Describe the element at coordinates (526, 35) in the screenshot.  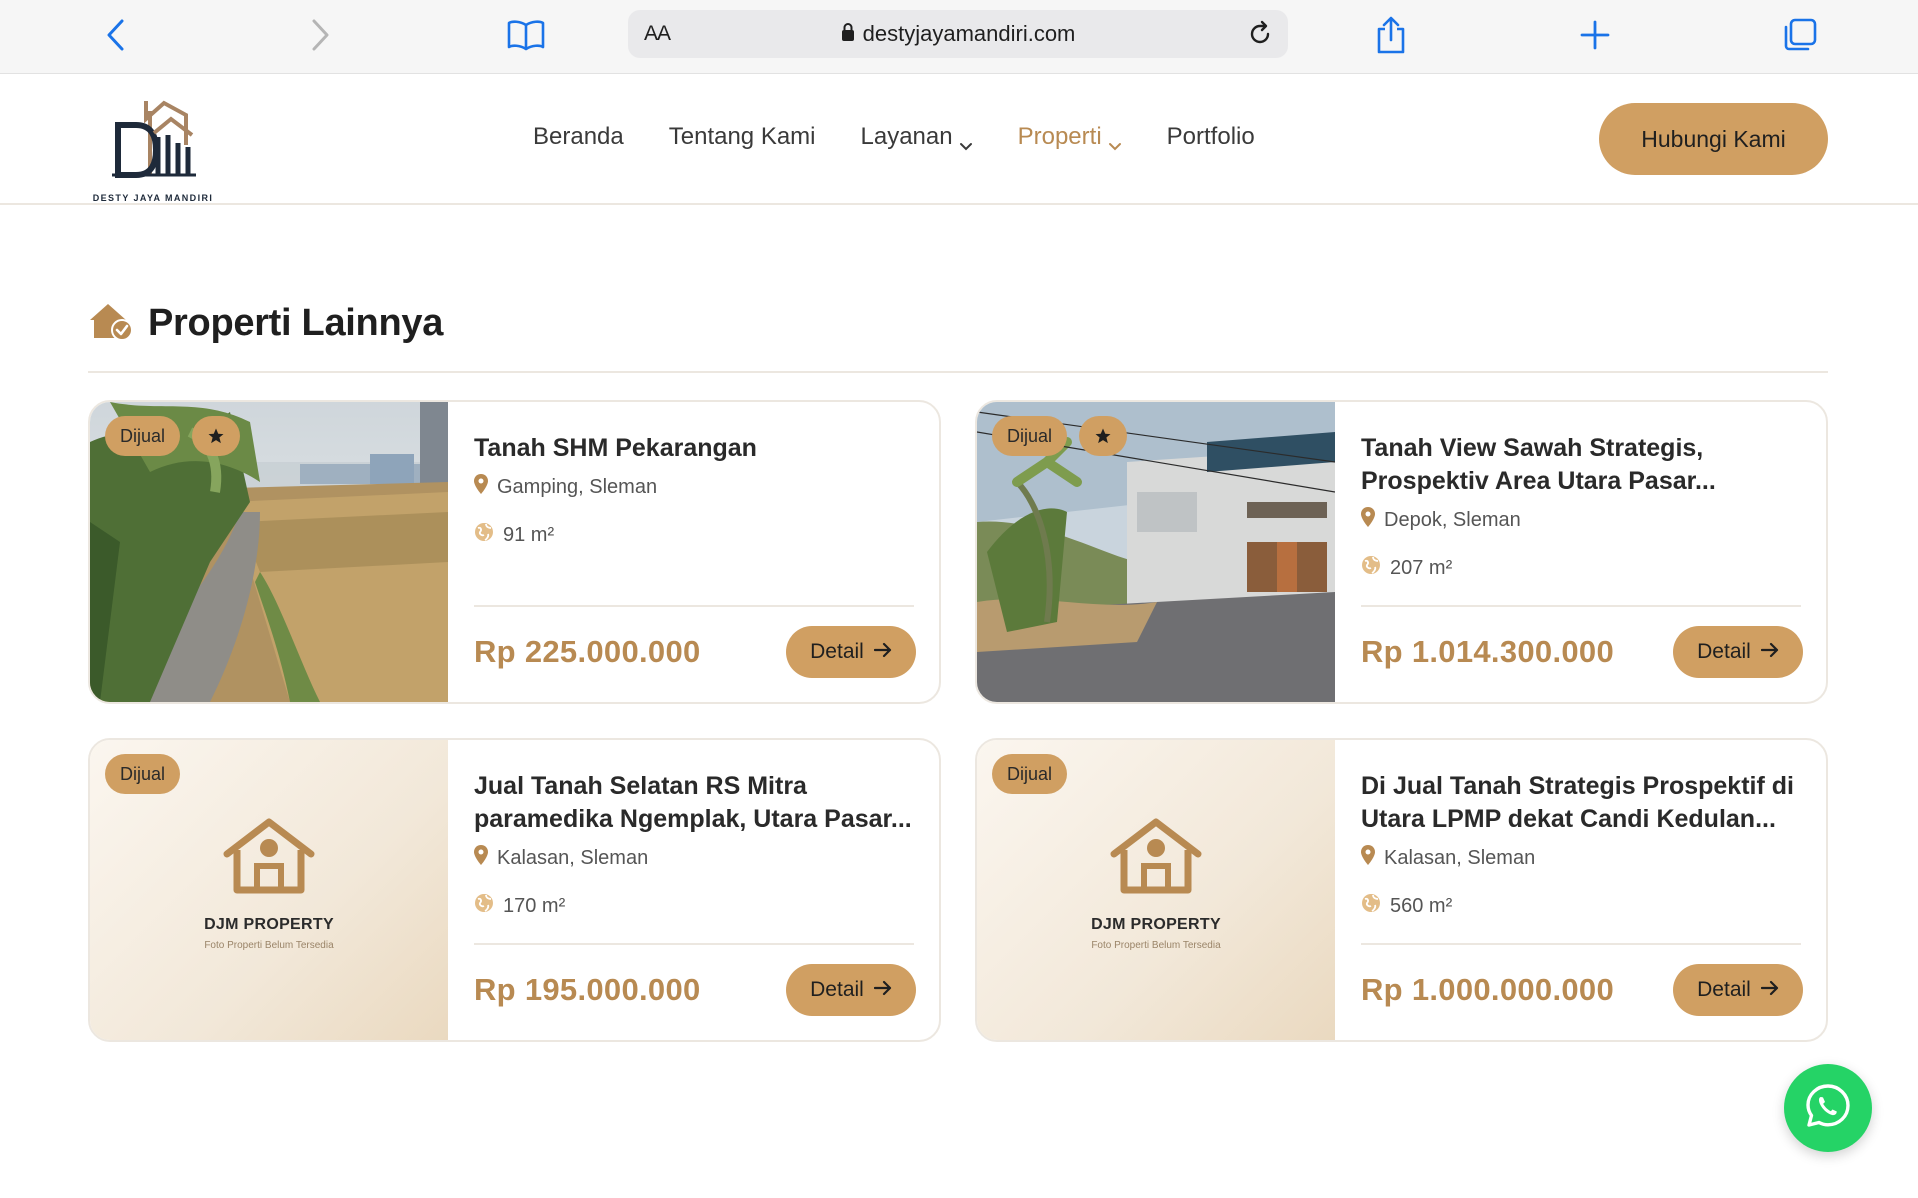
I see `bookmarks-icon` at that location.